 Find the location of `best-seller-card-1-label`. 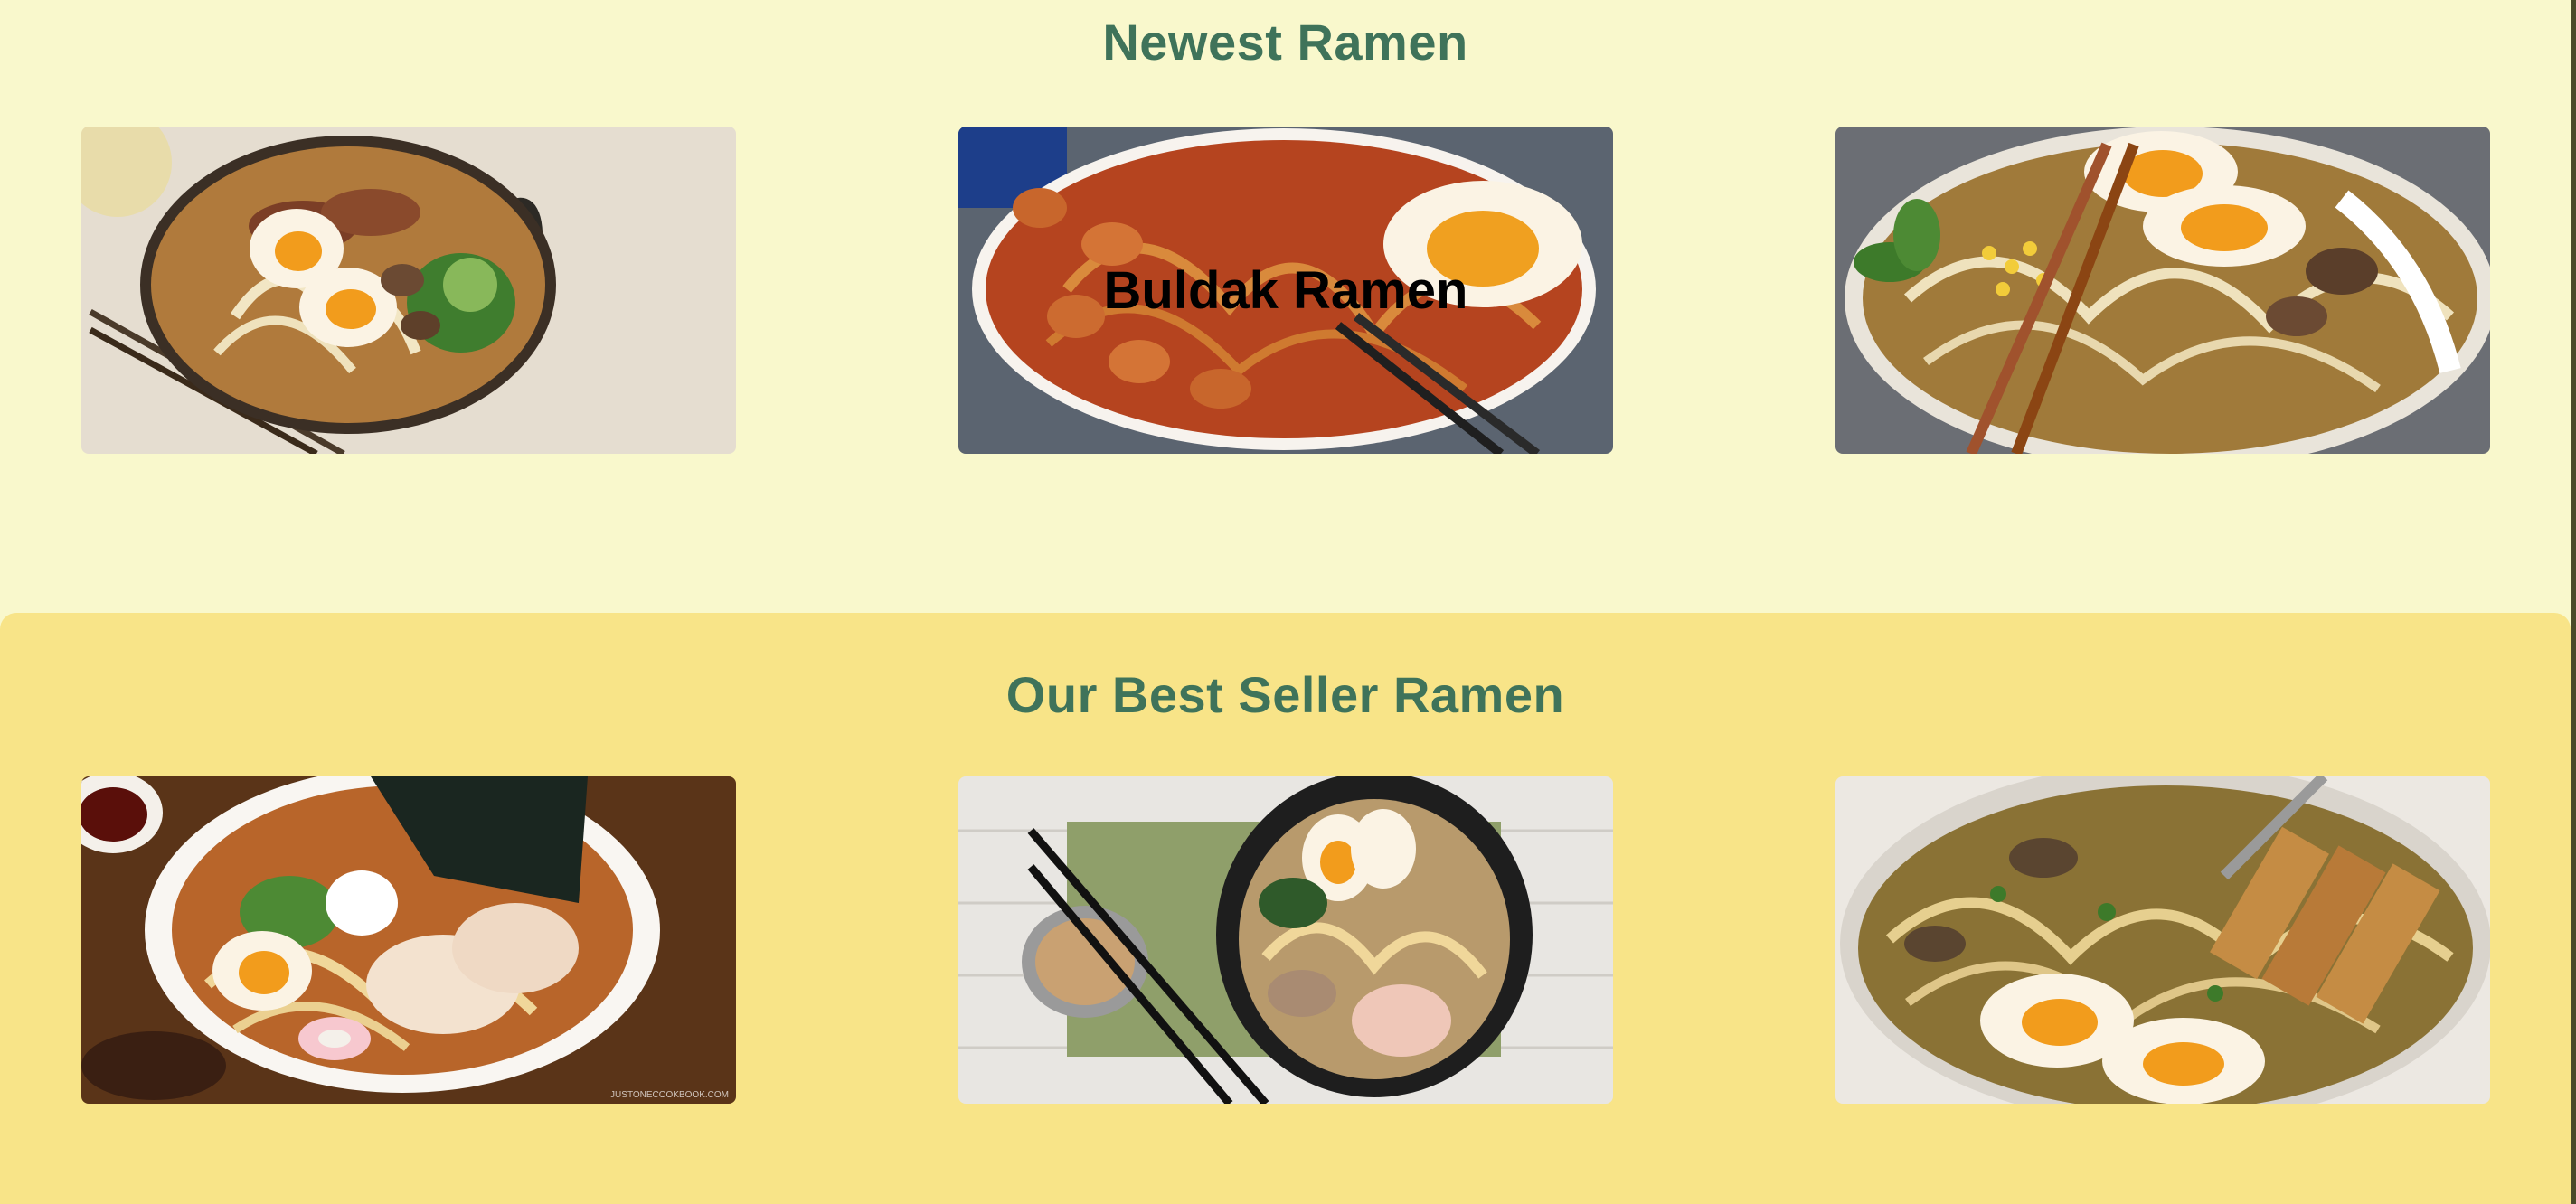

best-seller-card-1-label is located at coordinates (408, 940).